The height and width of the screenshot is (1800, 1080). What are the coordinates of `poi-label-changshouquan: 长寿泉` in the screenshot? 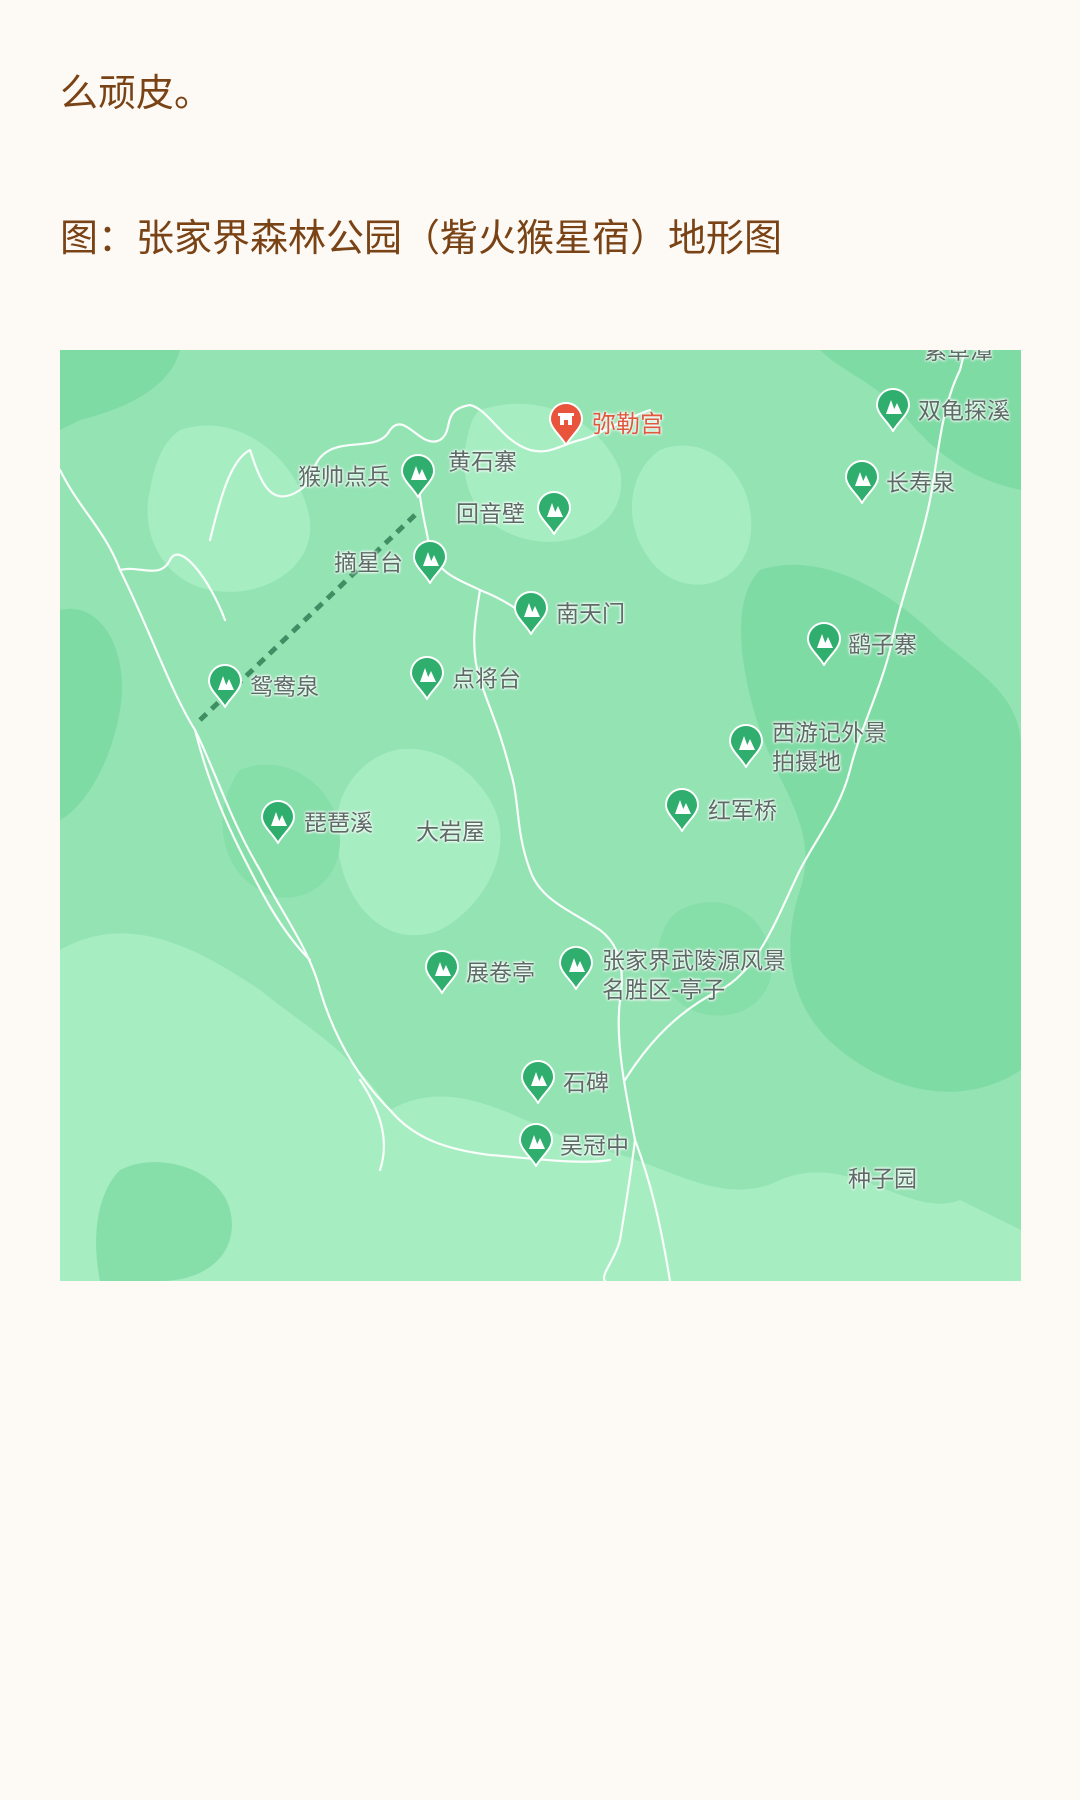 It's located at (920, 483).